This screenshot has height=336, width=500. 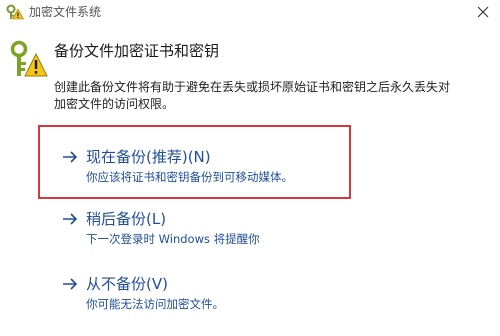 I want to click on description-line: 加密文件的访问权限。, so click(x=114, y=104).